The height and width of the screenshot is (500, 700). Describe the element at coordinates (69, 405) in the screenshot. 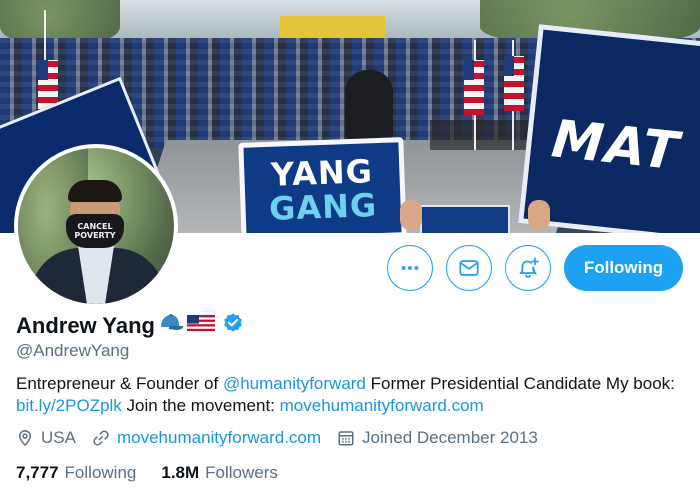

I see `bio-book-link: bit.ly/2POZplk` at that location.